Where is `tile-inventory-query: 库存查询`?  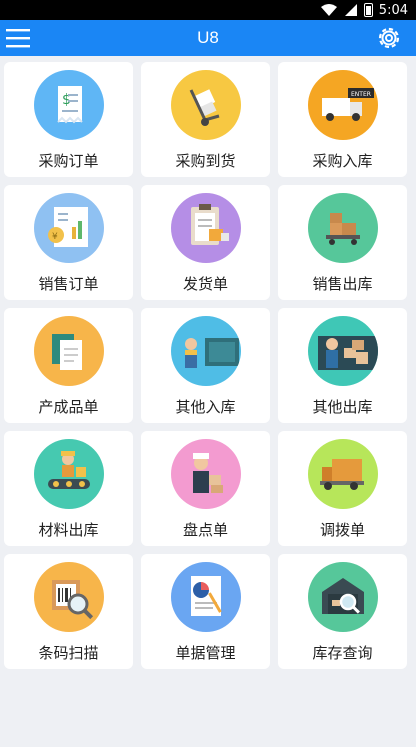
tile-inventory-query: 库存查询 is located at coordinates (342, 611).